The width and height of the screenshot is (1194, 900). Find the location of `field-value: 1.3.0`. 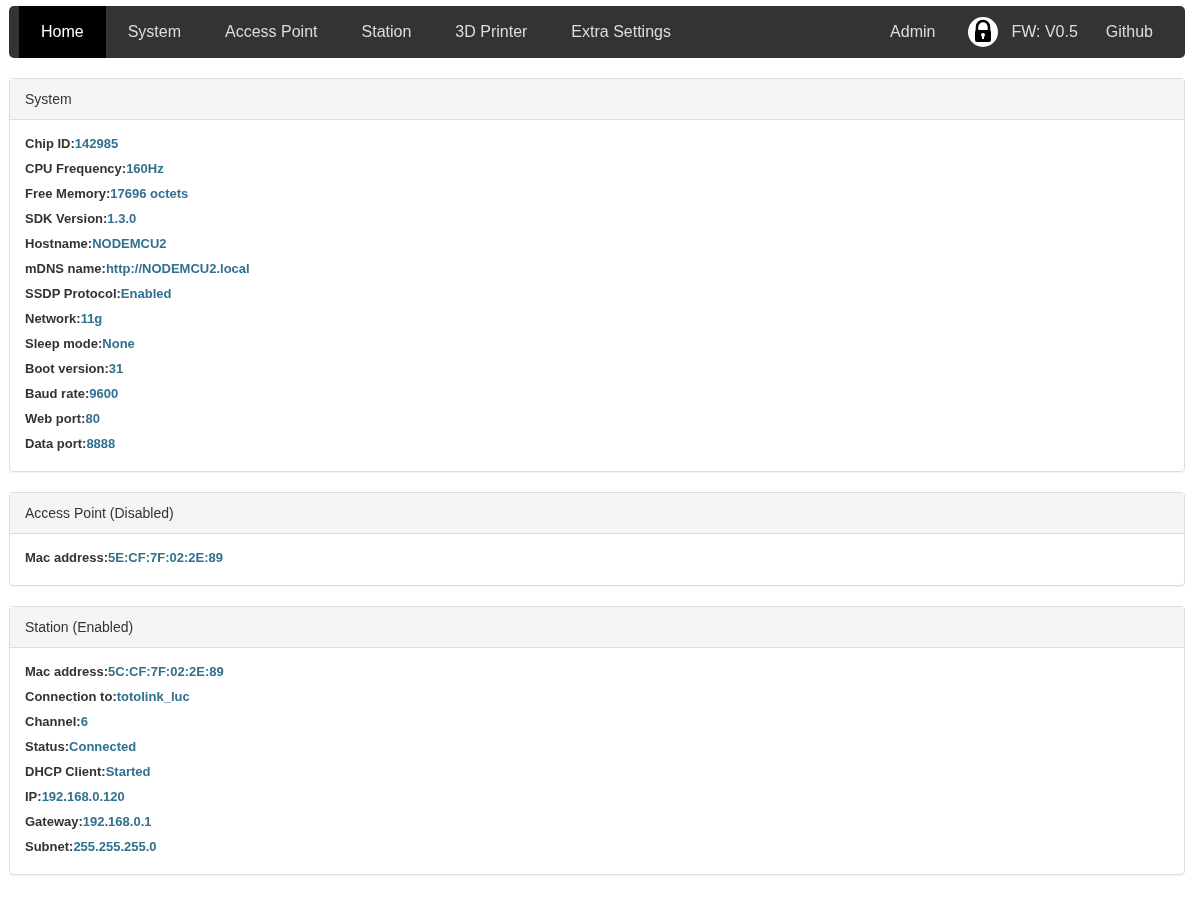

field-value: 1.3.0 is located at coordinates (122, 218).